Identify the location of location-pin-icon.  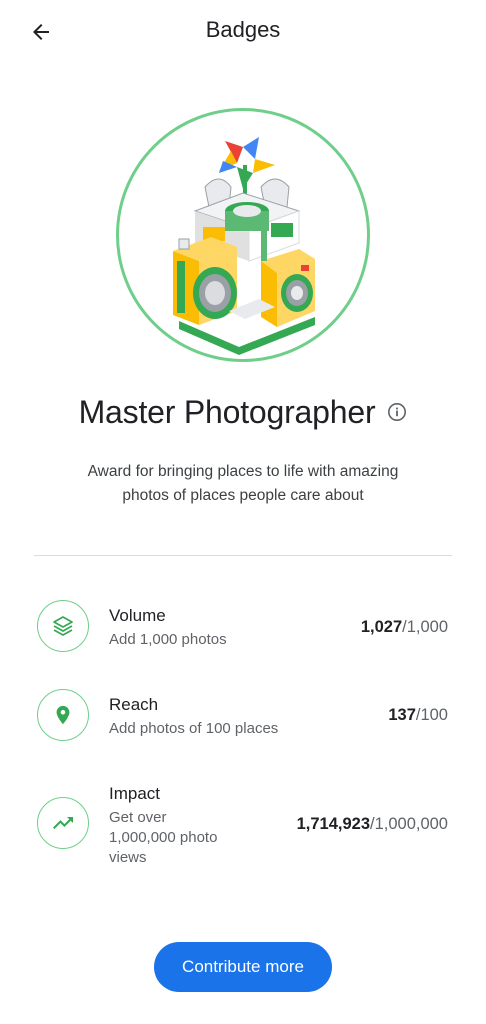
(63, 715).